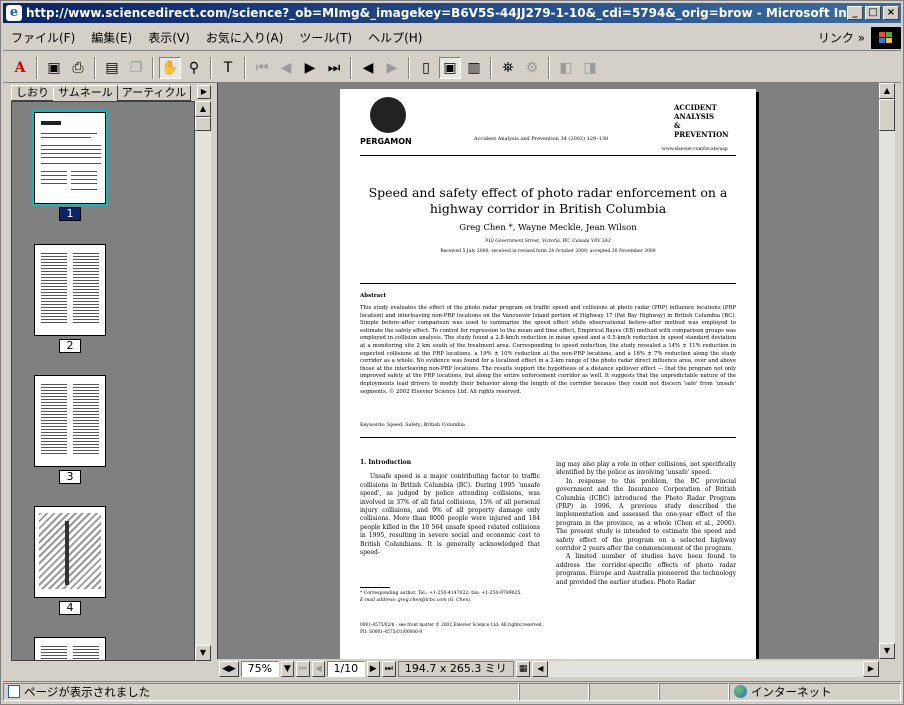 This screenshot has height=705, width=904. I want to click on tab-bookmarks: しおり, so click(32, 93).